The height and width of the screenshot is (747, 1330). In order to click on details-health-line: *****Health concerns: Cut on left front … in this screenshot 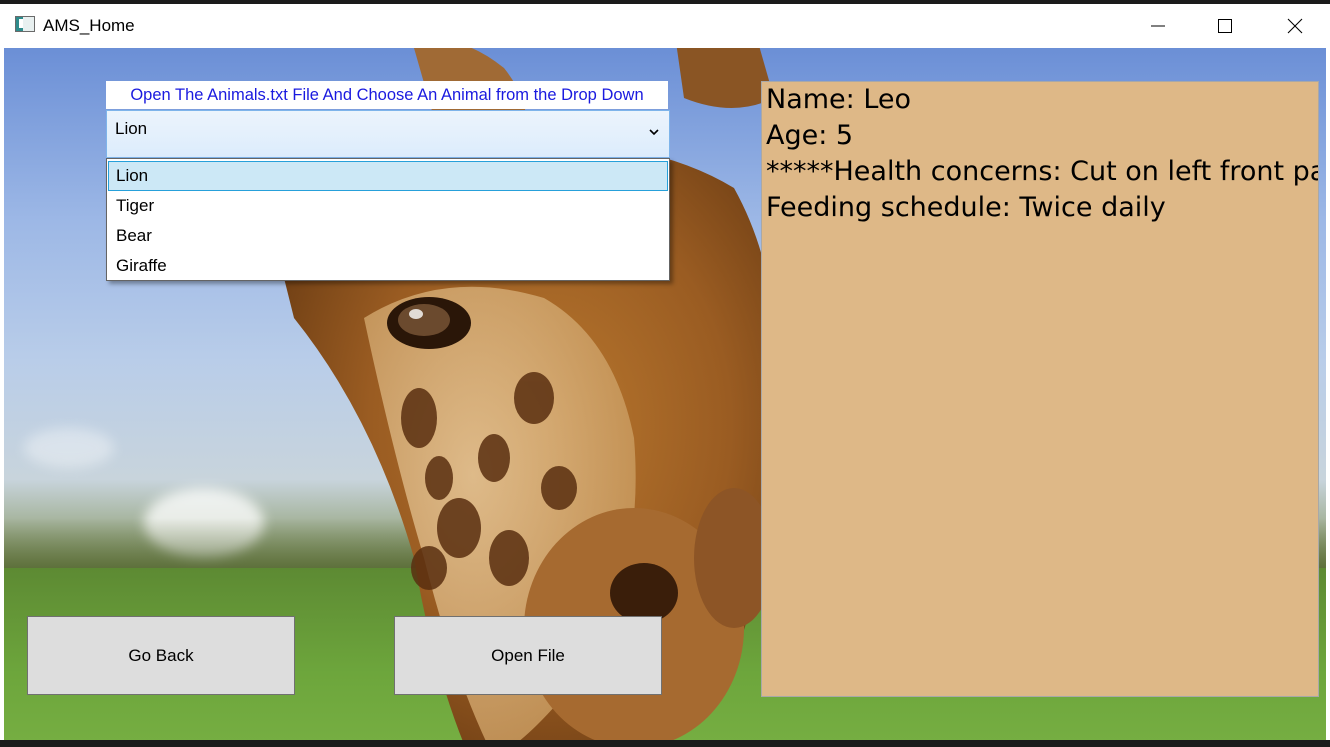, I will do `click(1042, 171)`.